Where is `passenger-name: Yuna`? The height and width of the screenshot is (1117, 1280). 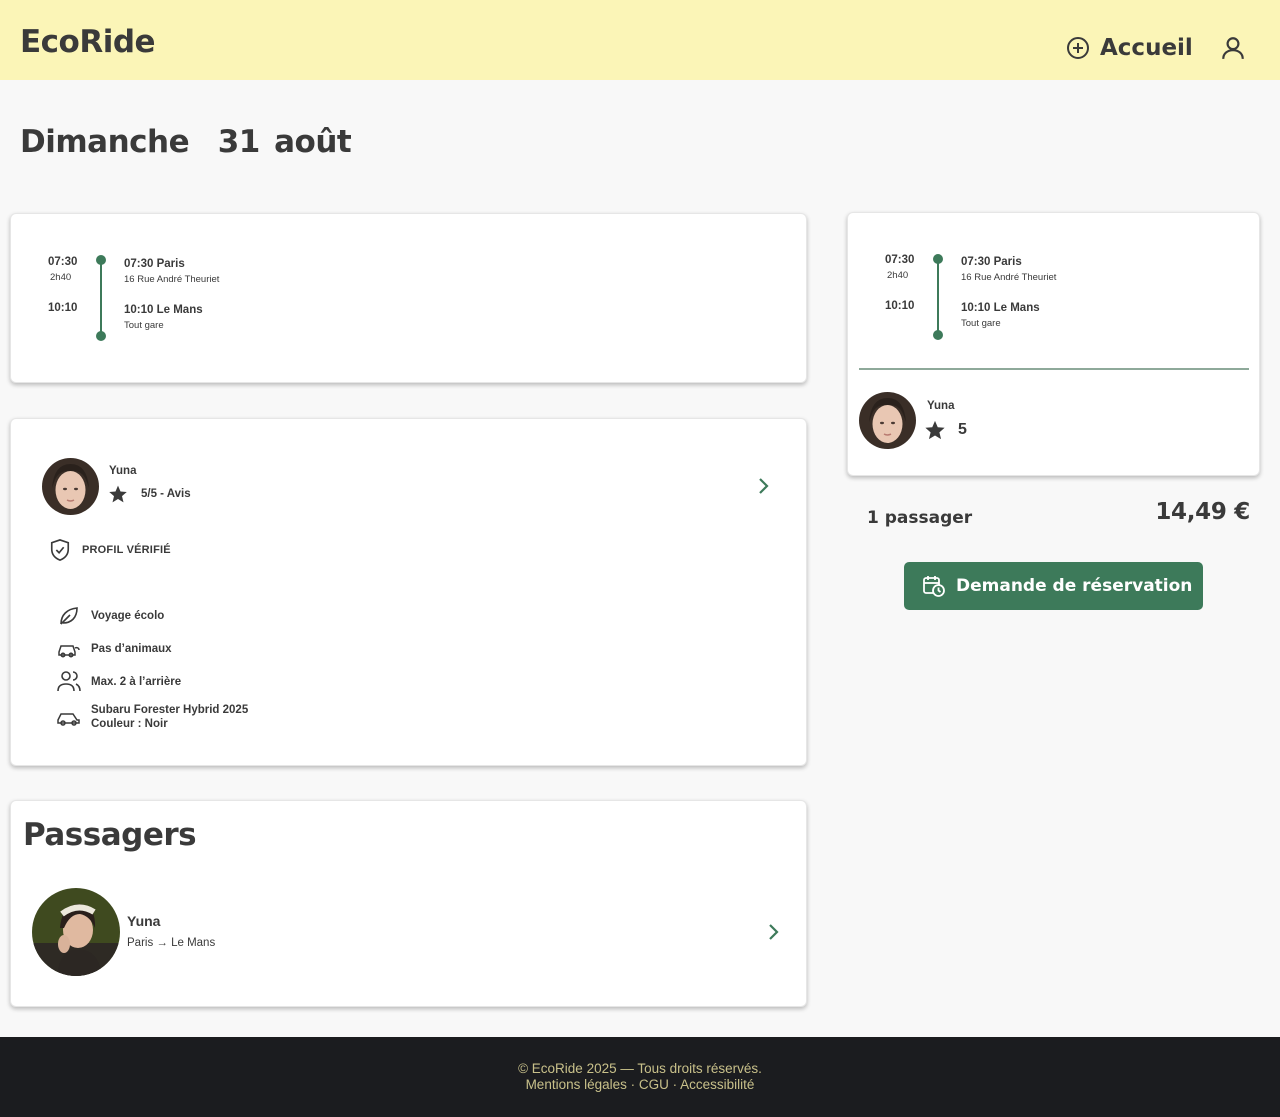
passenger-name: Yuna is located at coordinates (144, 921).